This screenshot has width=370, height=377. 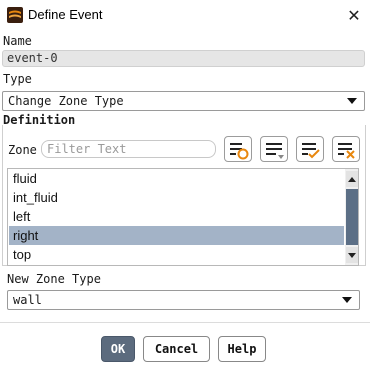 I want to click on list-item-left: left, so click(x=176, y=216).